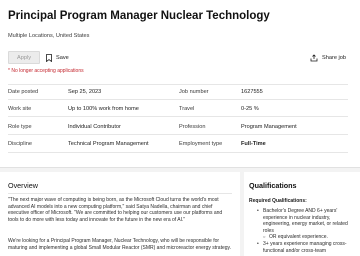 Image resolution: width=360 pixels, height=256 pixels. I want to click on overview-heading: Overview, so click(23, 185).